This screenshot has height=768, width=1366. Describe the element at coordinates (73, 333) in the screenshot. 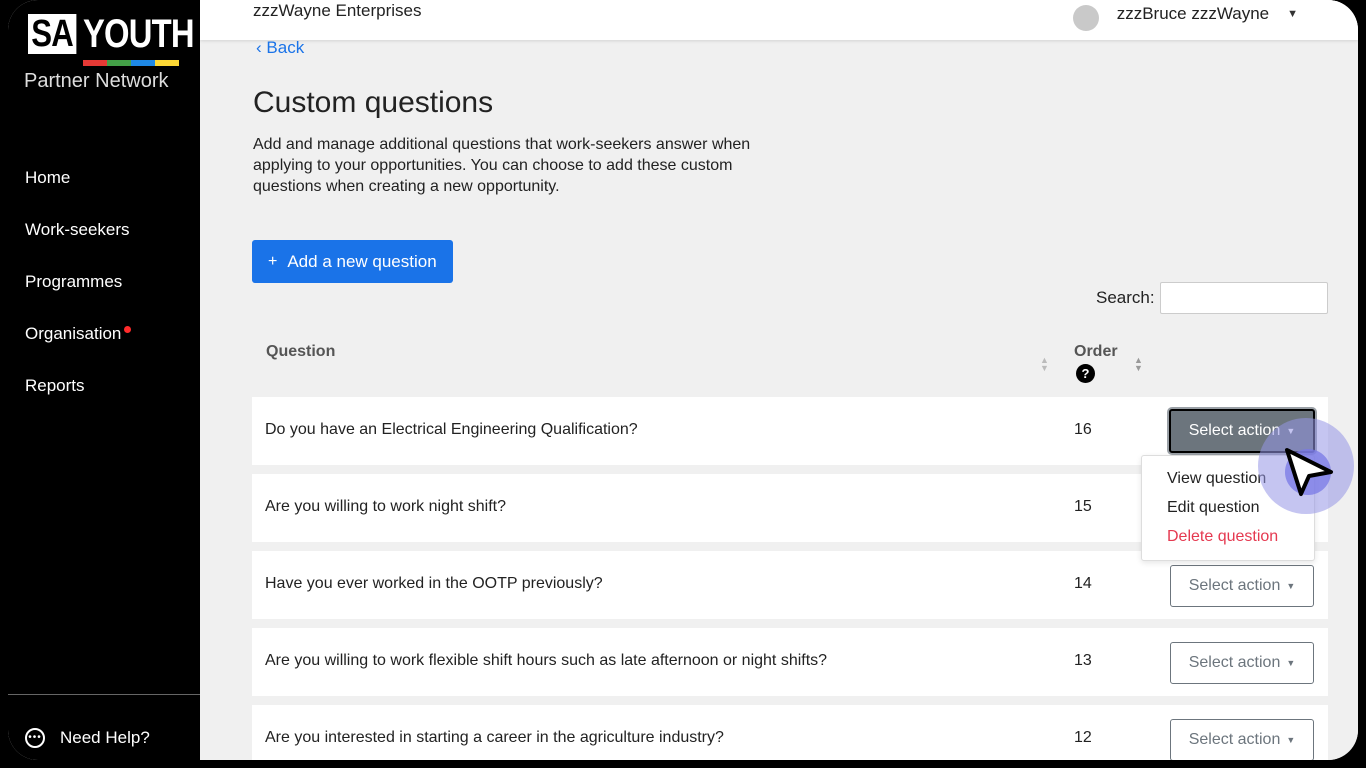

I see `sidebar-item-label: Organisation` at that location.